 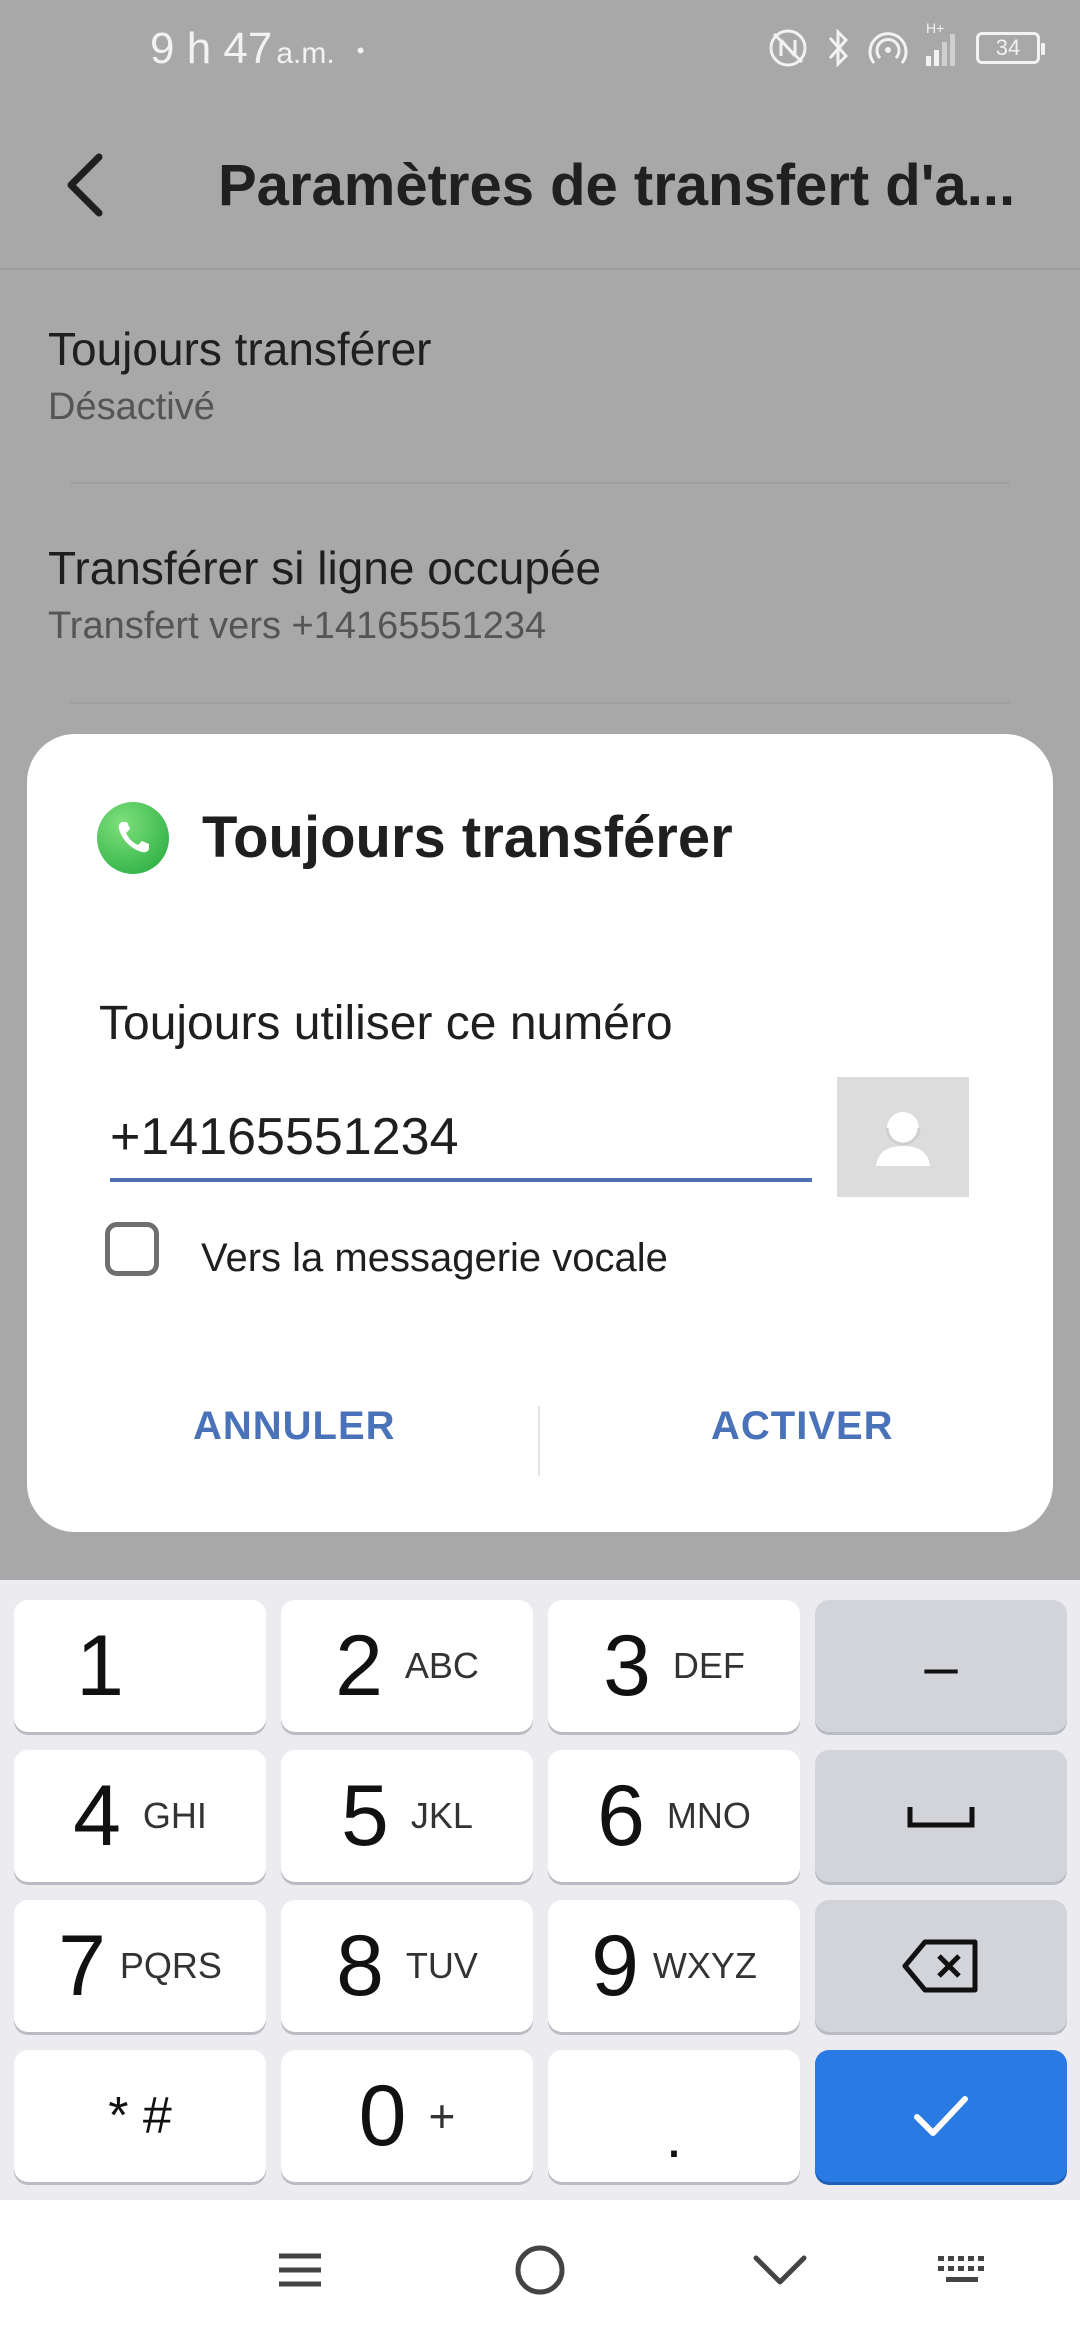 What do you see at coordinates (294, 1426) in the screenshot?
I see `cancel-button: ANNULER` at bounding box center [294, 1426].